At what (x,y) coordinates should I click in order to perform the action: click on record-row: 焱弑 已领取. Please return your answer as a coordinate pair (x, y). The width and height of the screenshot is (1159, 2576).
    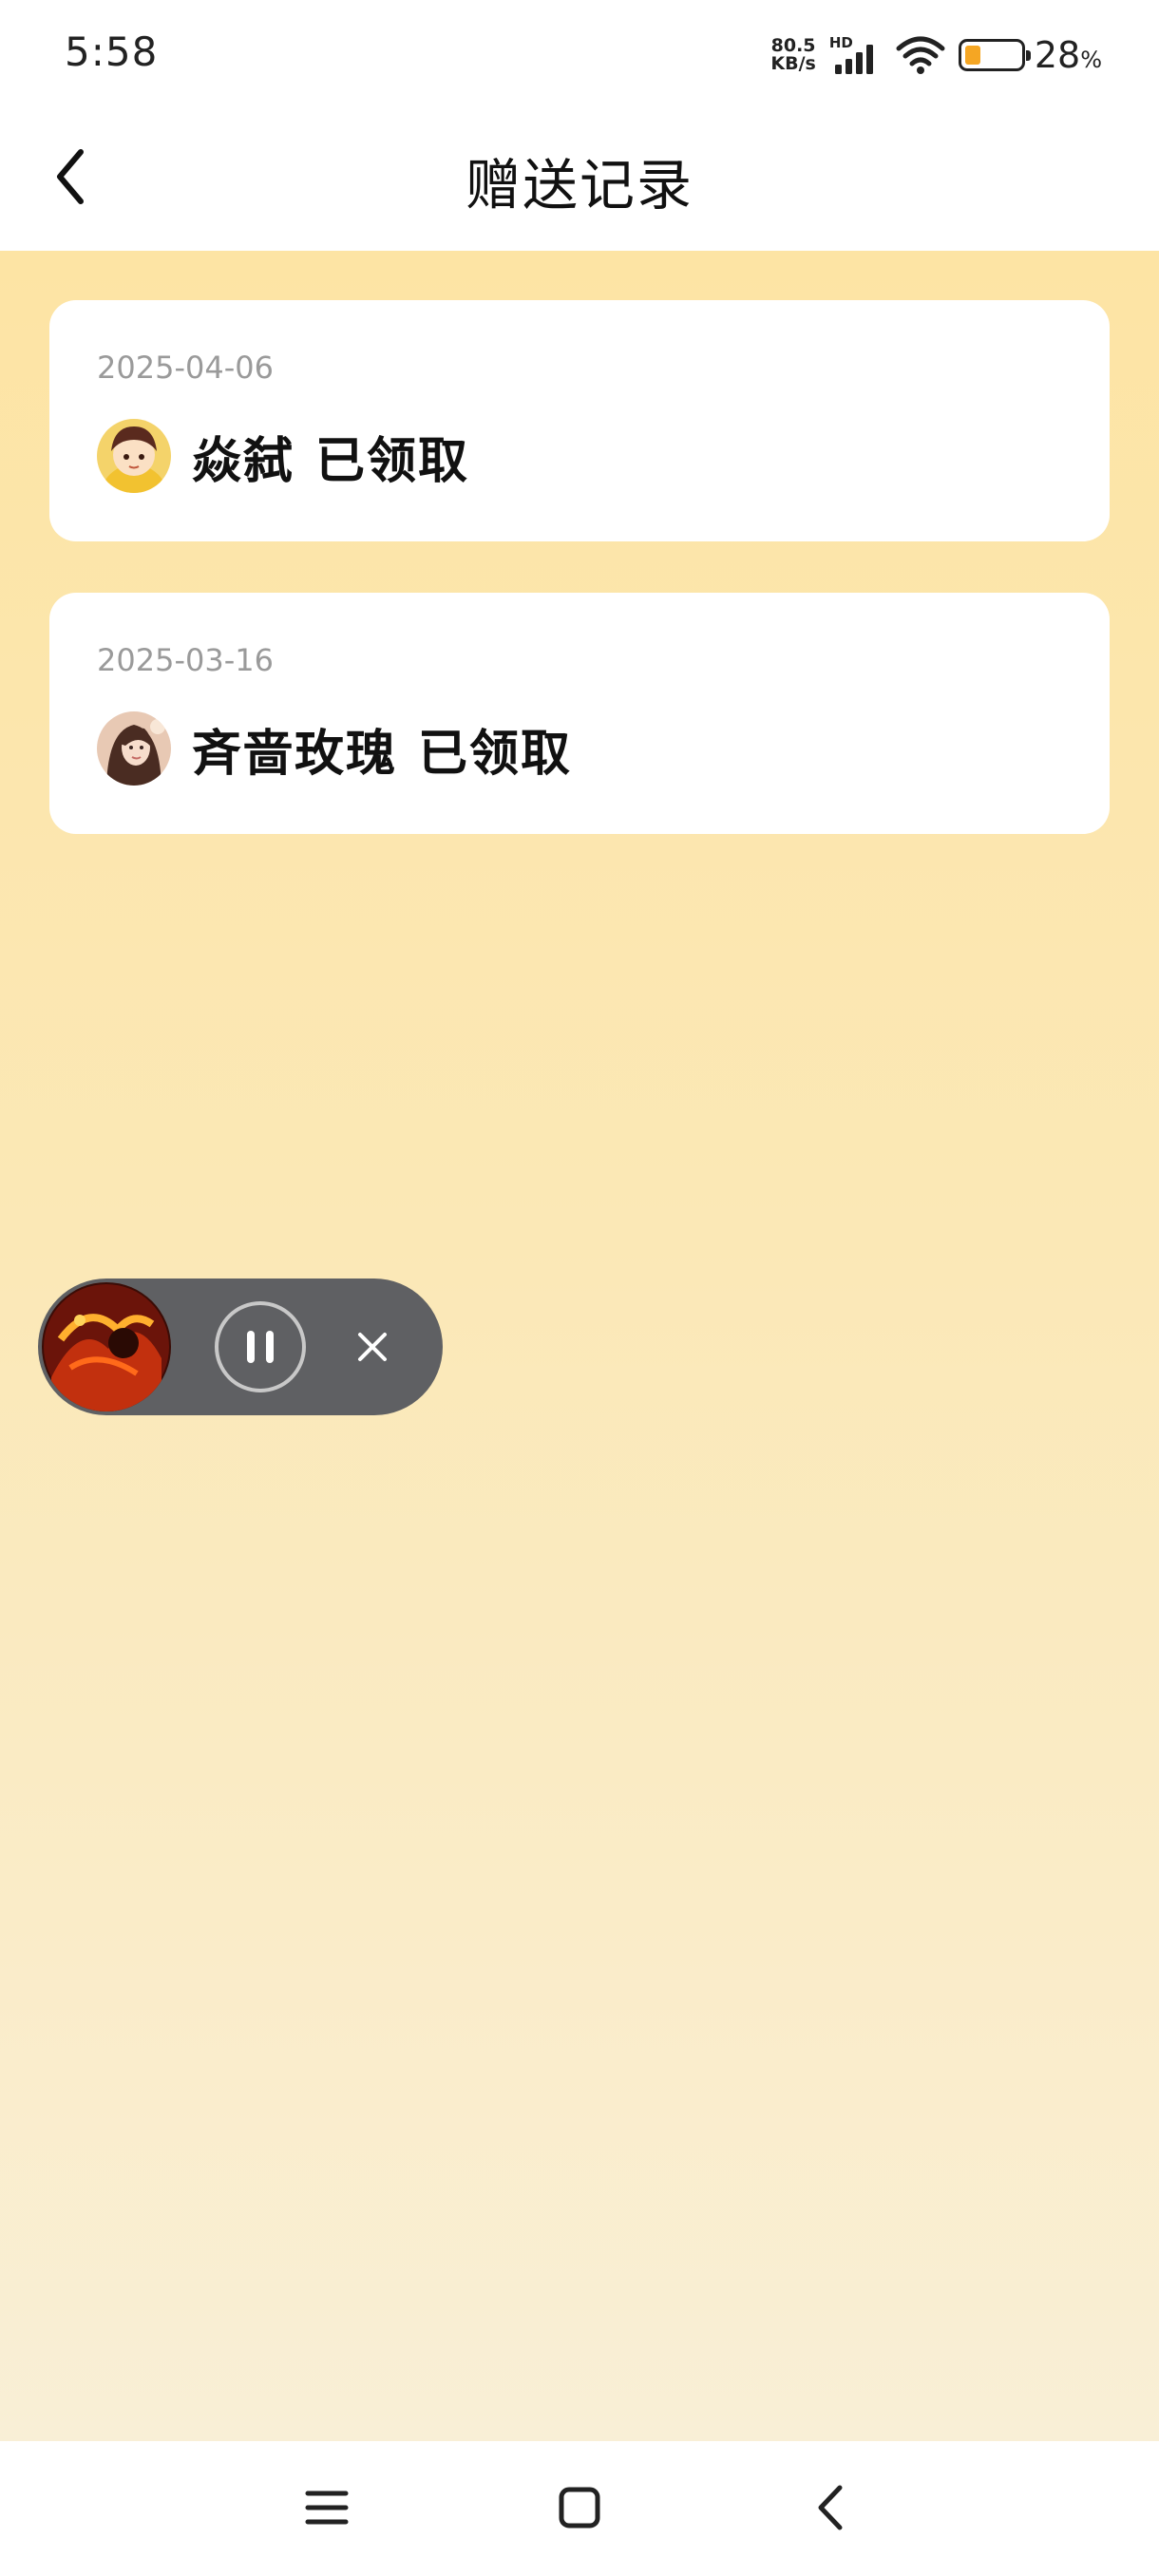
    Looking at the image, I should click on (283, 456).